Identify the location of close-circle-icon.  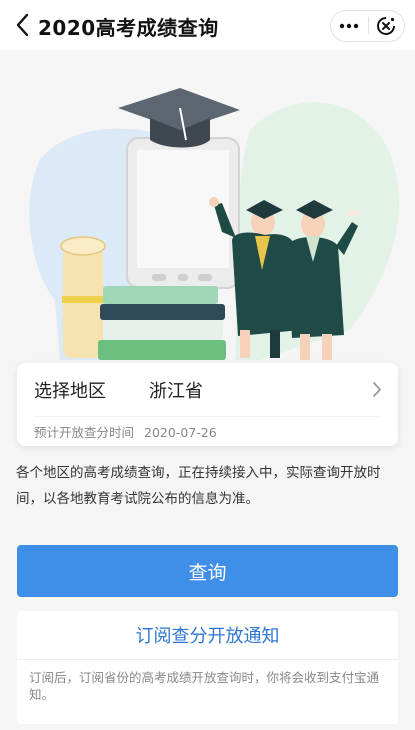
(386, 26).